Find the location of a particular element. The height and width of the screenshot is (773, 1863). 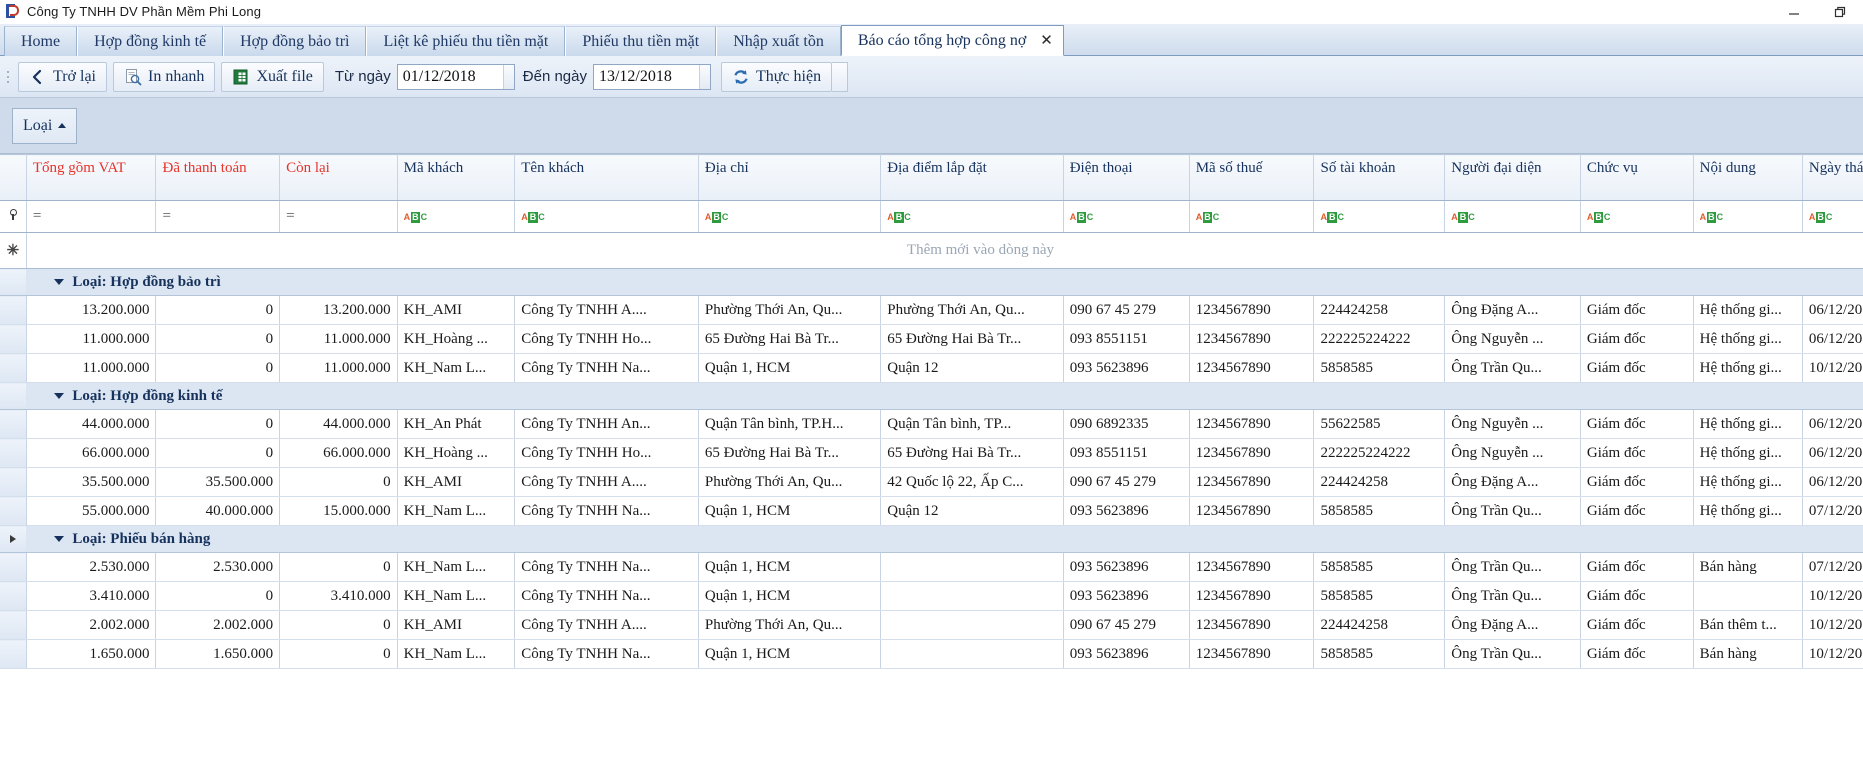

filter-cell-11: ABC is located at coordinates (1637, 216).